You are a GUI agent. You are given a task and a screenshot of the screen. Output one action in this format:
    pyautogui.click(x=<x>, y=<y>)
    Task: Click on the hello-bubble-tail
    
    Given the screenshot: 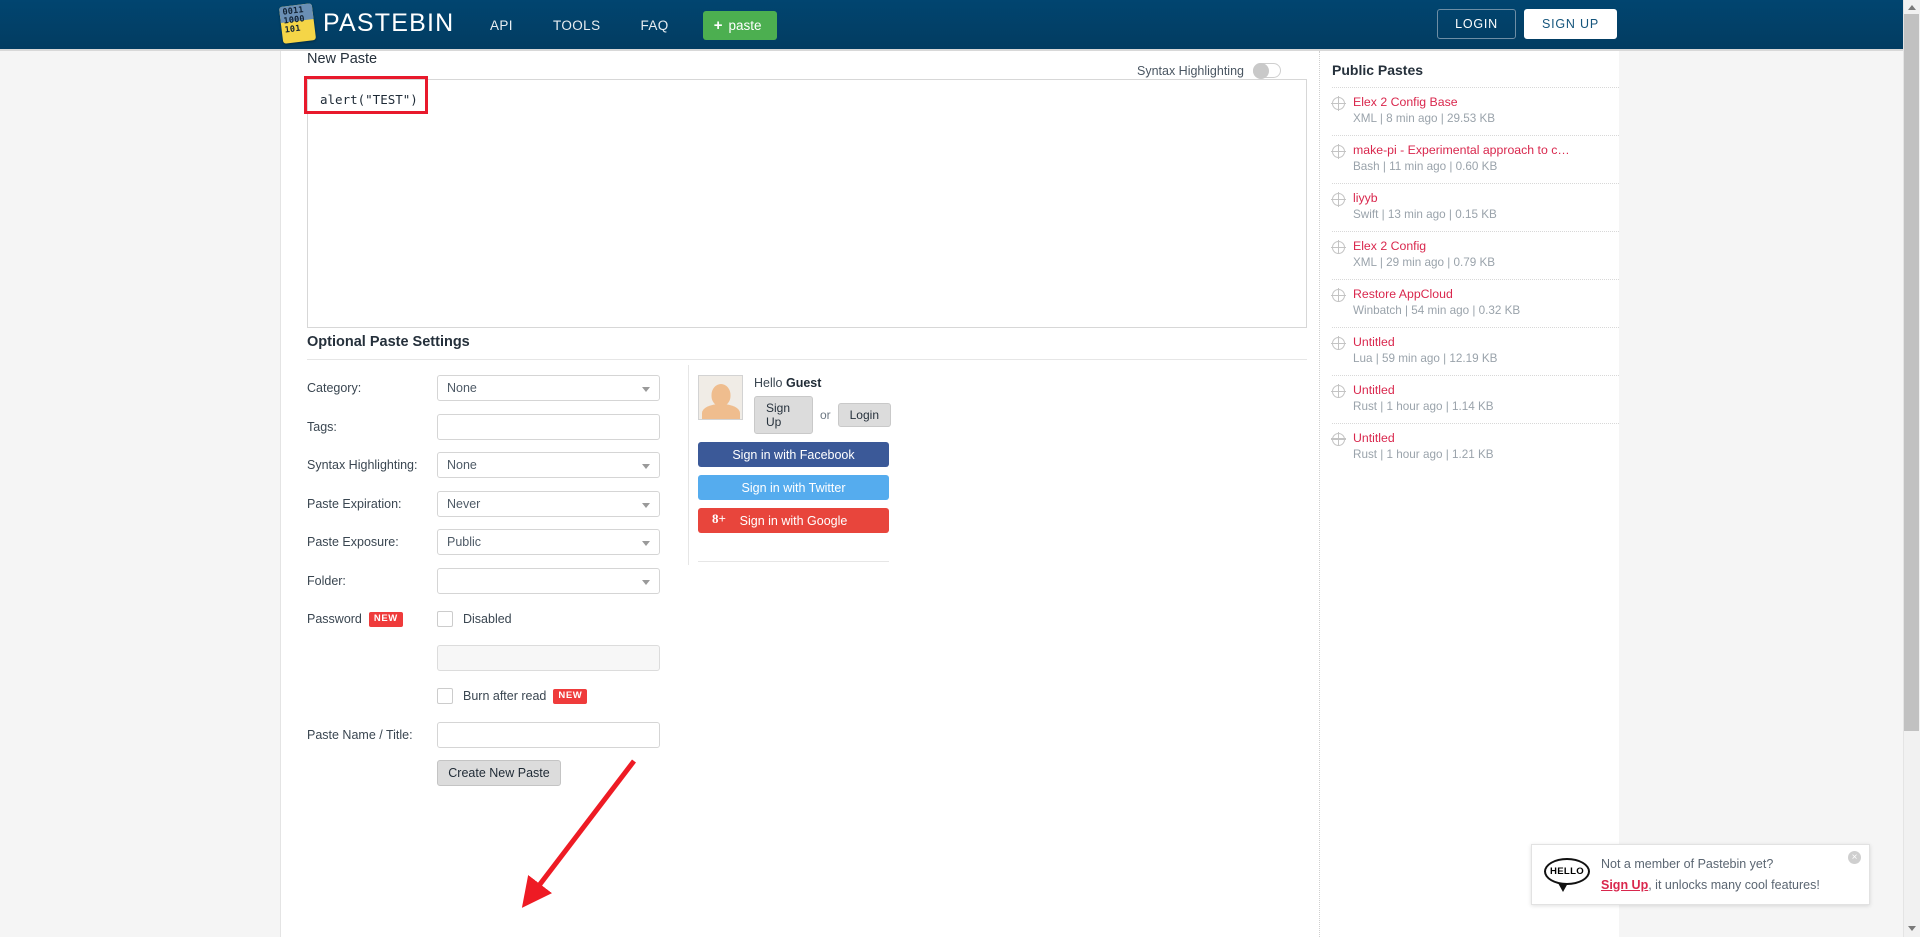 What is the action you would take?
    pyautogui.click(x=1563, y=887)
    